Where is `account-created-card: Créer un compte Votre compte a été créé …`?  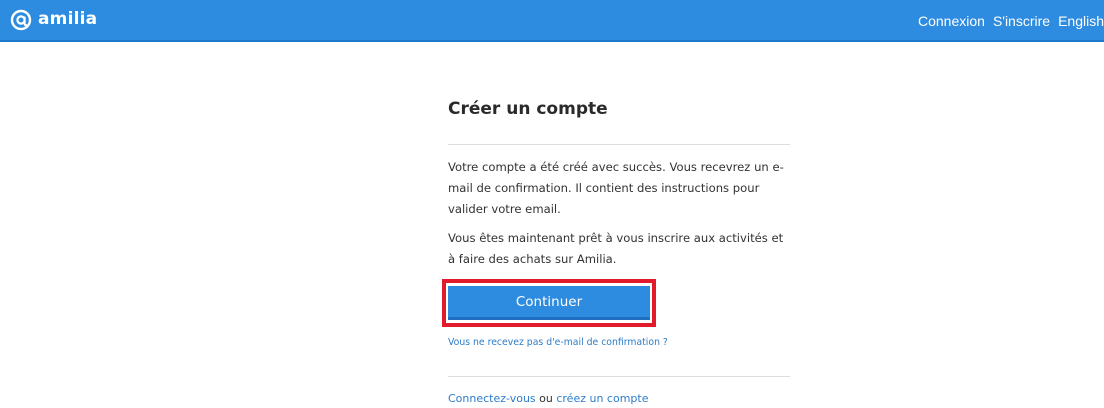
account-created-card: Créer un compte Votre compte a été créé … is located at coordinates (619, 182).